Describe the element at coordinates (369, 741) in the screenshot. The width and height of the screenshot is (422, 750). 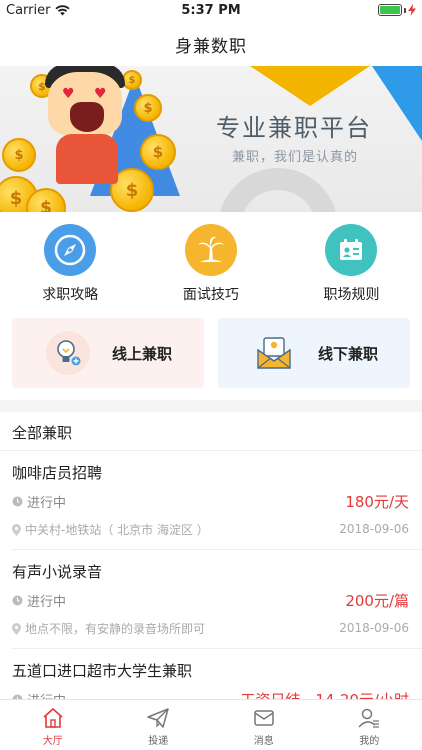
I see `tab-label: 我的` at that location.